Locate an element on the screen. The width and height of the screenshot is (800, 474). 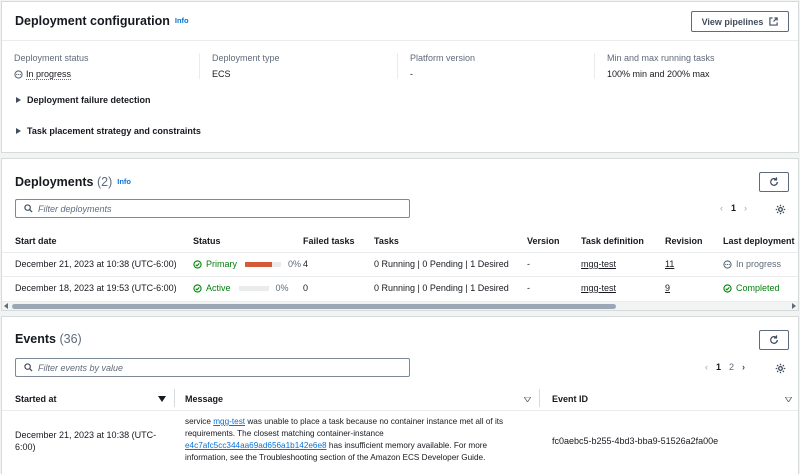
row-divider is located at coordinates (400, 276).